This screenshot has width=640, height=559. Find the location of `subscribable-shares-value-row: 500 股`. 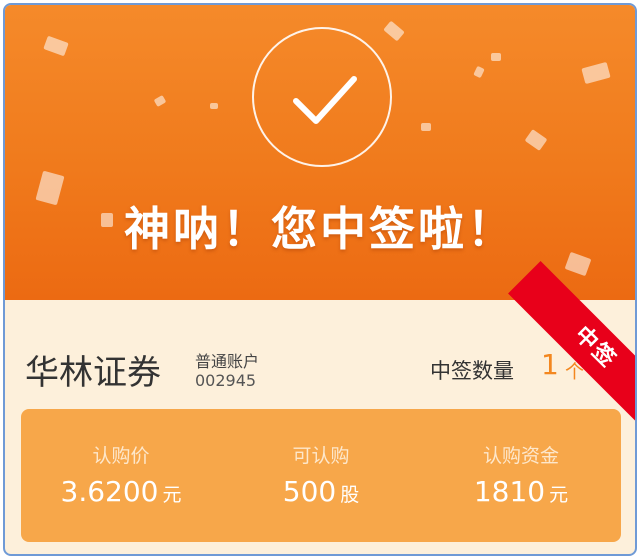

subscribable-shares-value-row: 500 股 is located at coordinates (321, 491).